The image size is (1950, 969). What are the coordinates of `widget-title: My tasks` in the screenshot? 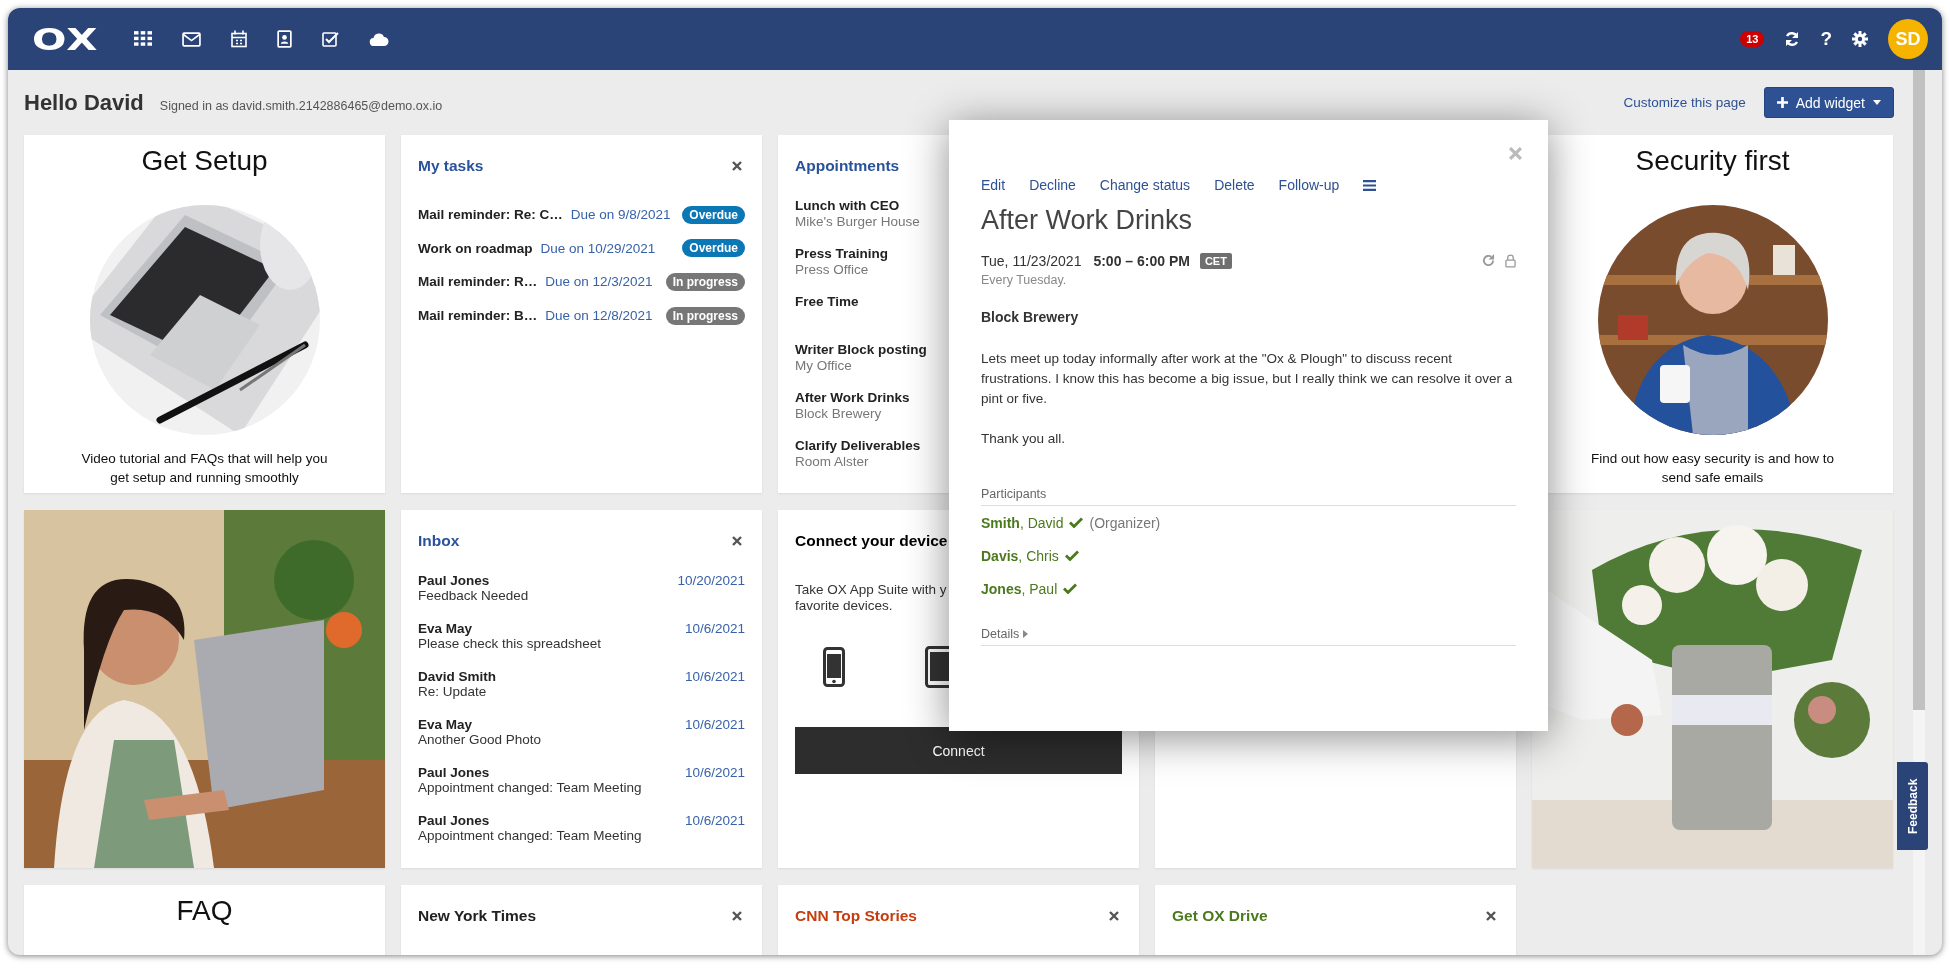 It's located at (451, 166).